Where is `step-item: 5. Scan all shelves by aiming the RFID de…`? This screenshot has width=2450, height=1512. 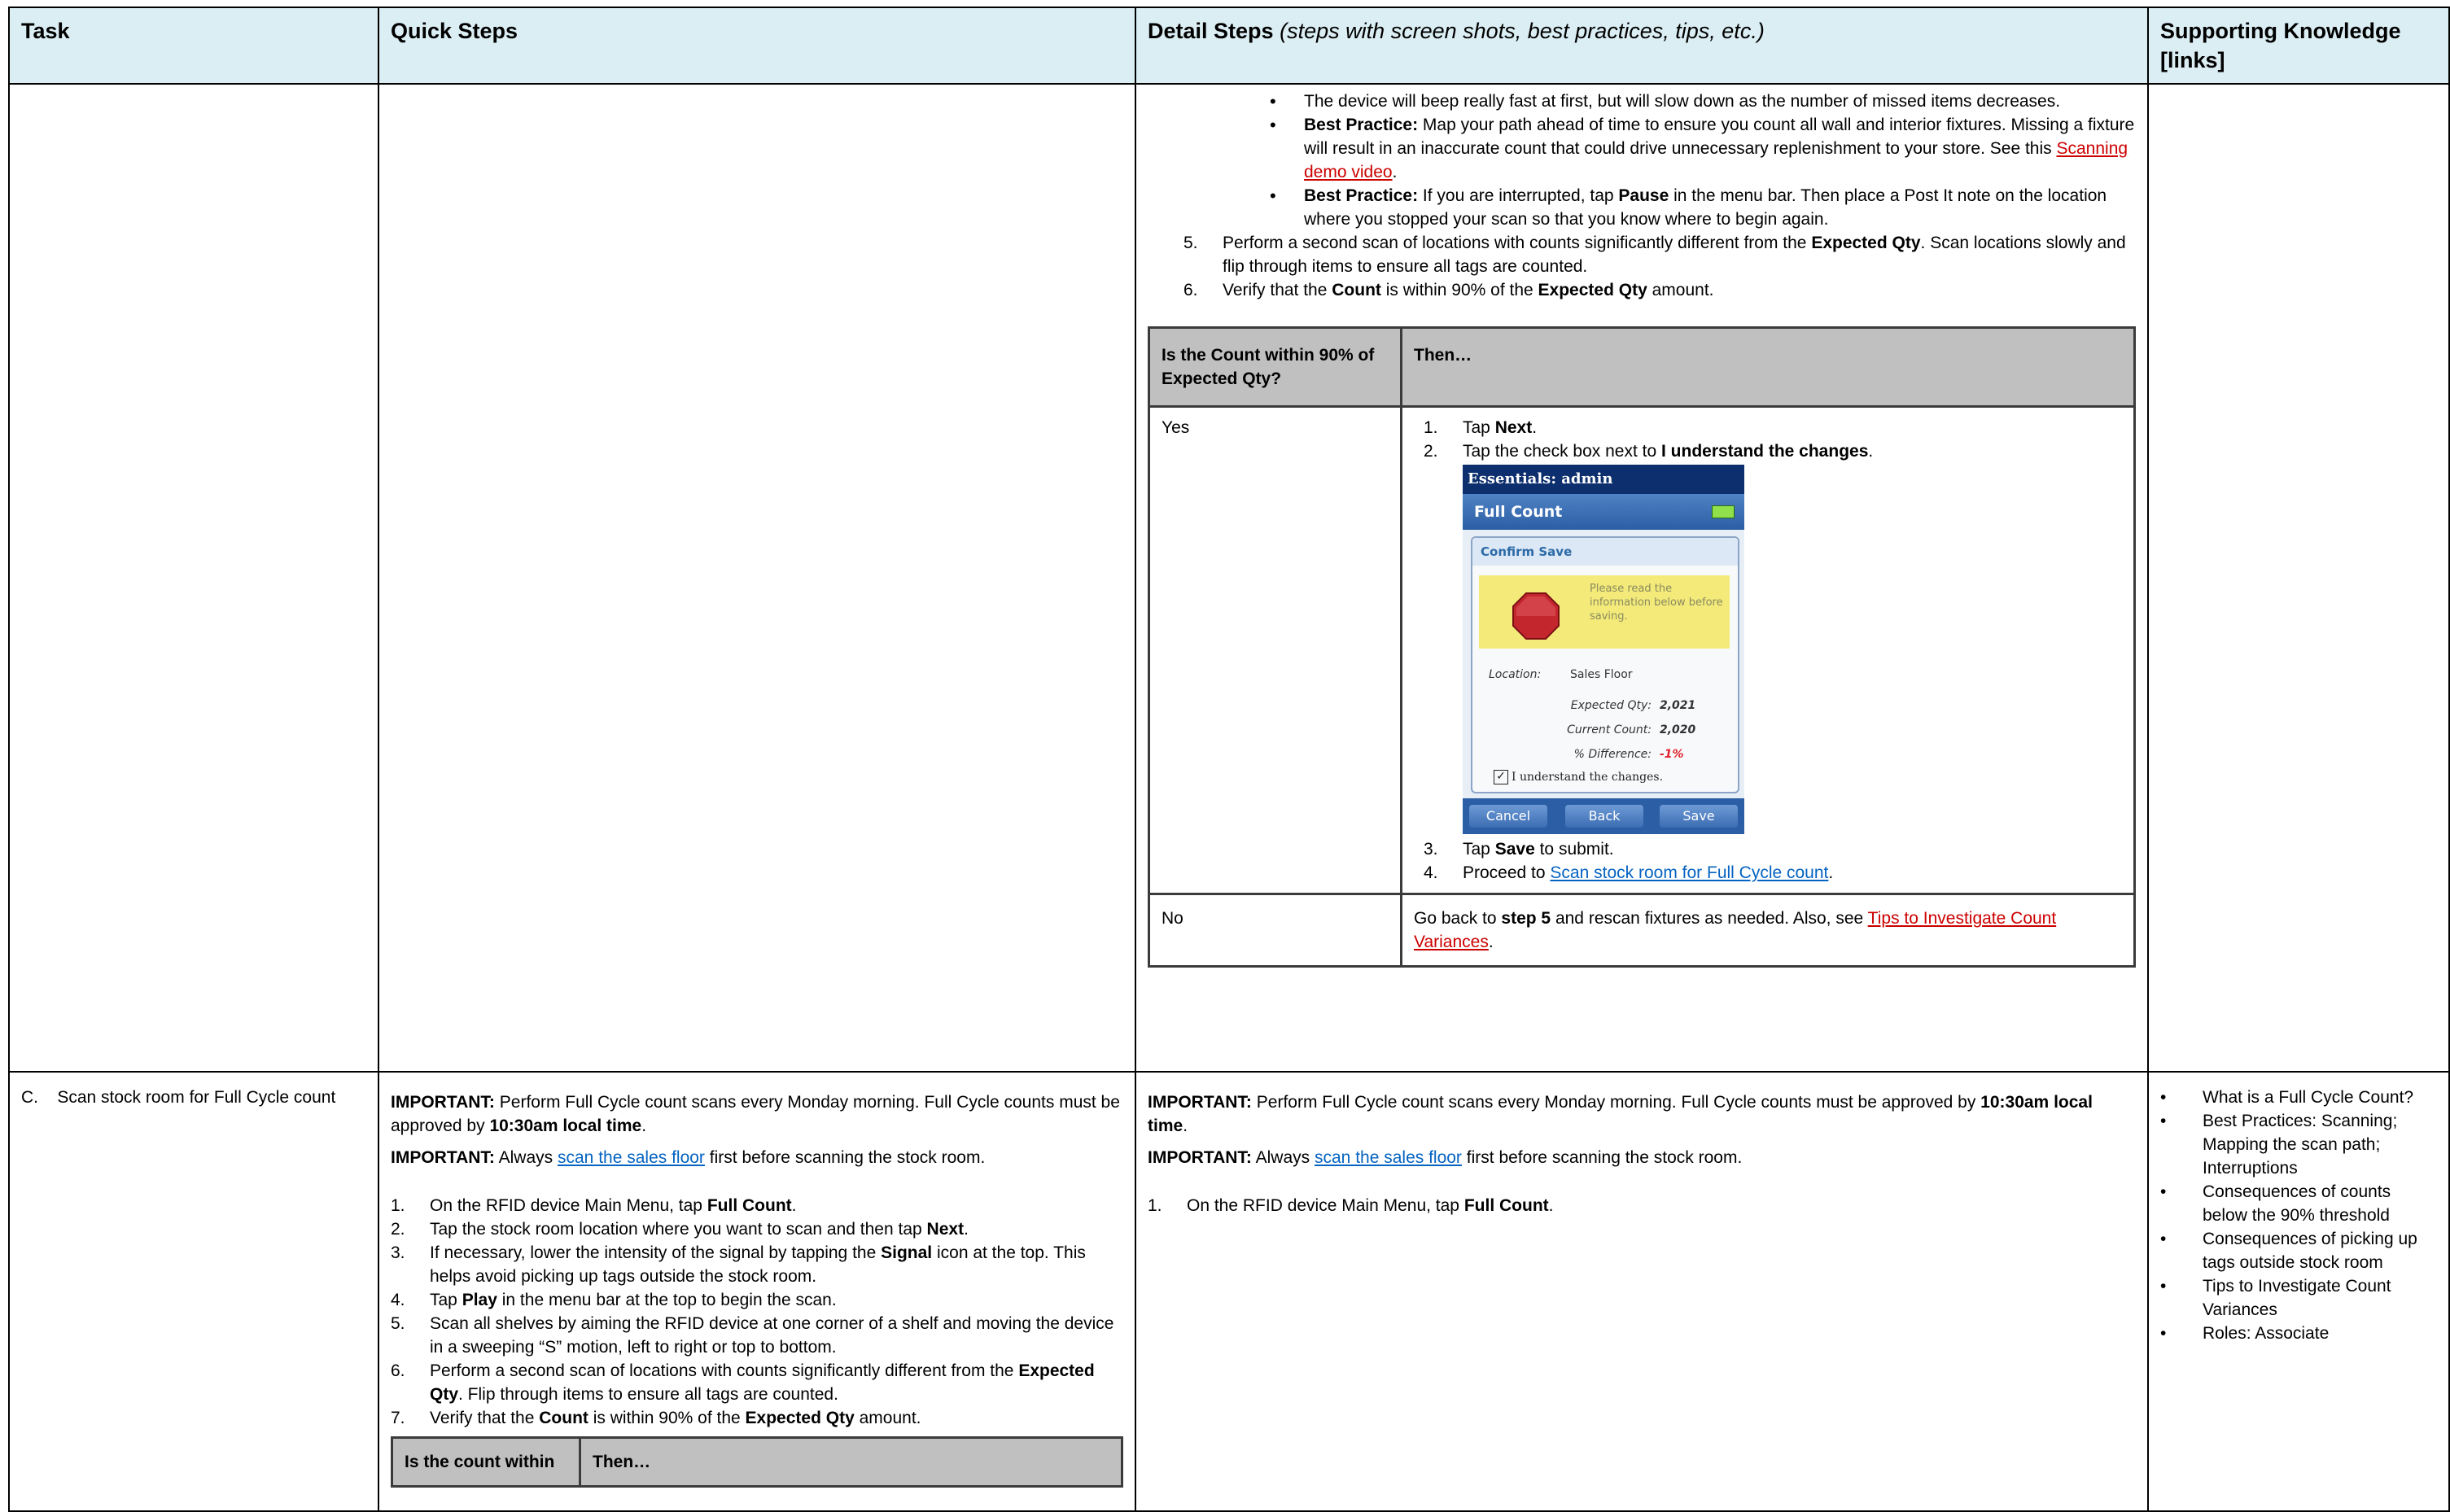
step-item: 5. Scan all shelves by aiming the RFID de… is located at coordinates (753, 1335).